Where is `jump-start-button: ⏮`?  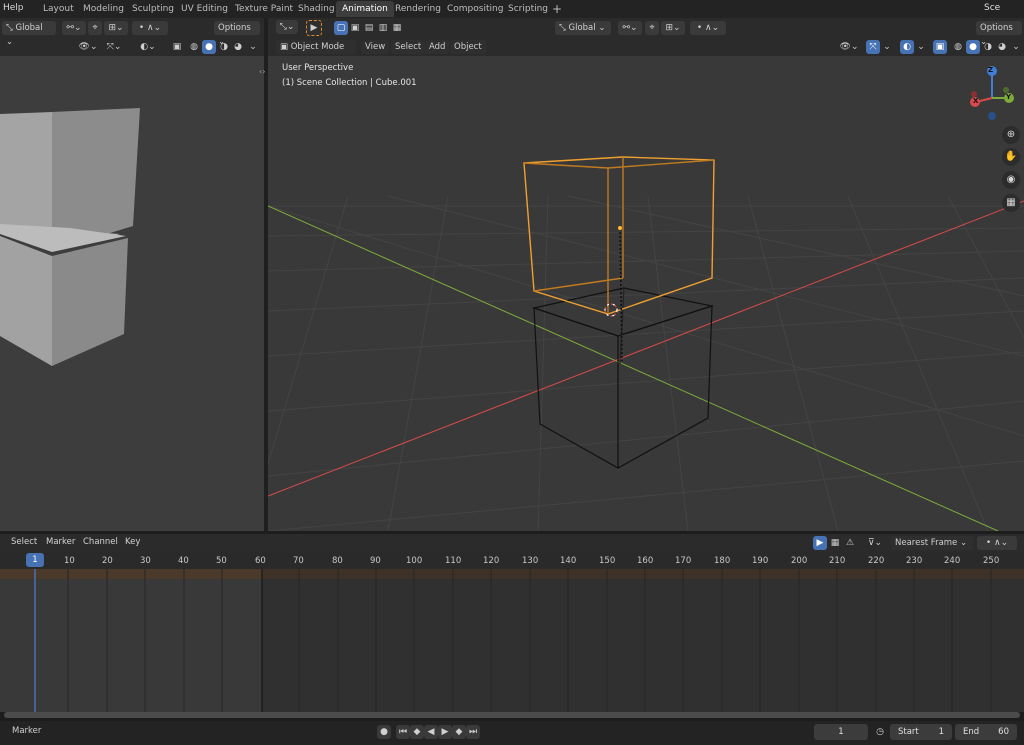
jump-start-button: ⏮ is located at coordinates (403, 732).